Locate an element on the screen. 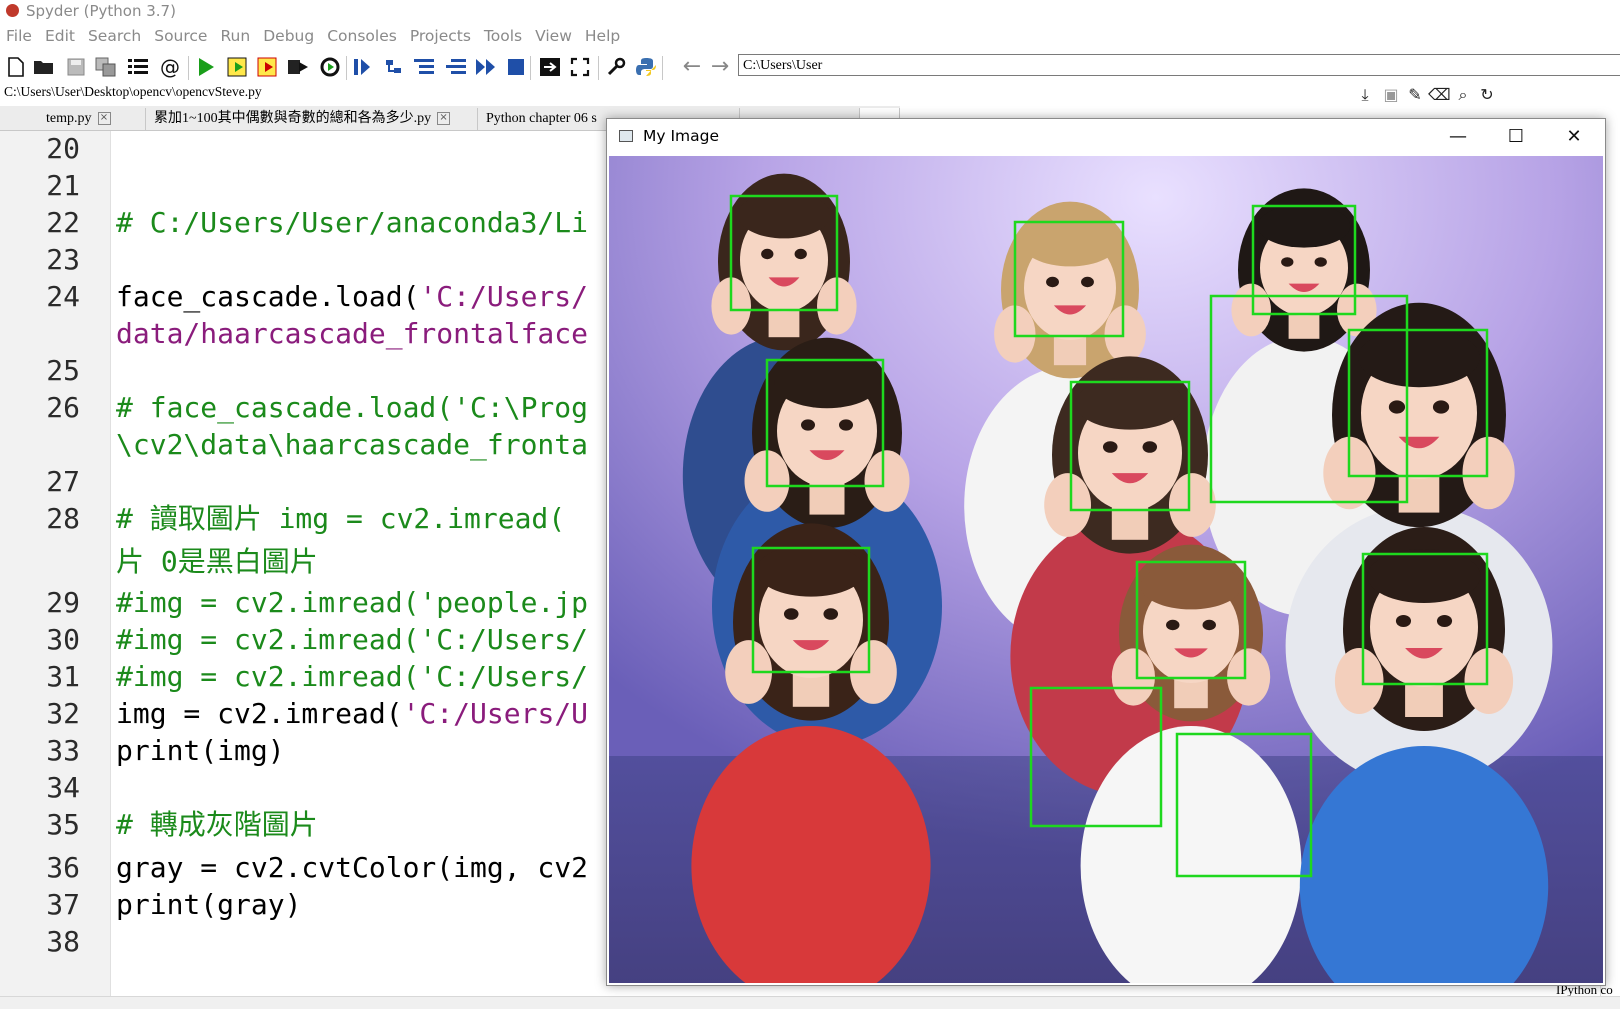  line-number: 38 is located at coordinates (63, 941).